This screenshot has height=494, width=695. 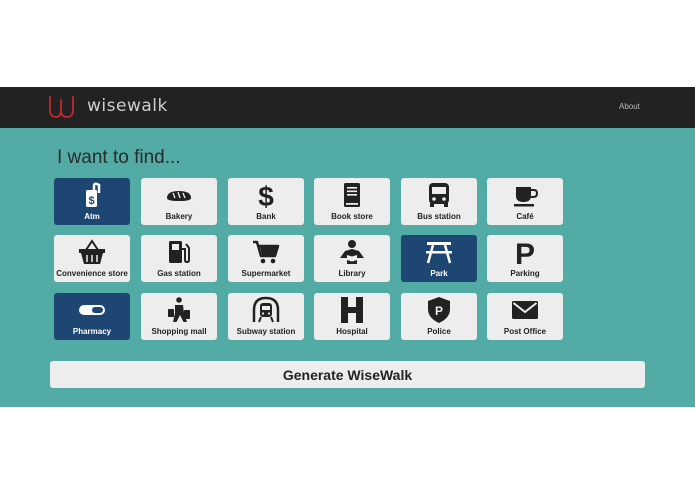 I want to click on place-tile-label: Hospital, so click(x=352, y=331).